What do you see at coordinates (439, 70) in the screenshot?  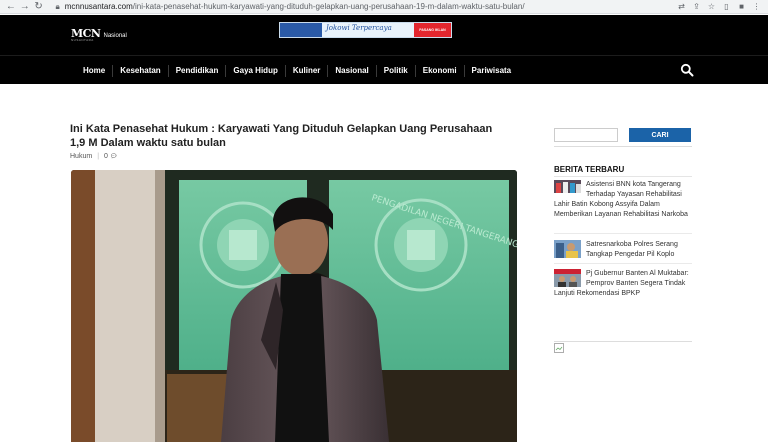 I see `nav-item-ekonomi: Ekonomi` at bounding box center [439, 70].